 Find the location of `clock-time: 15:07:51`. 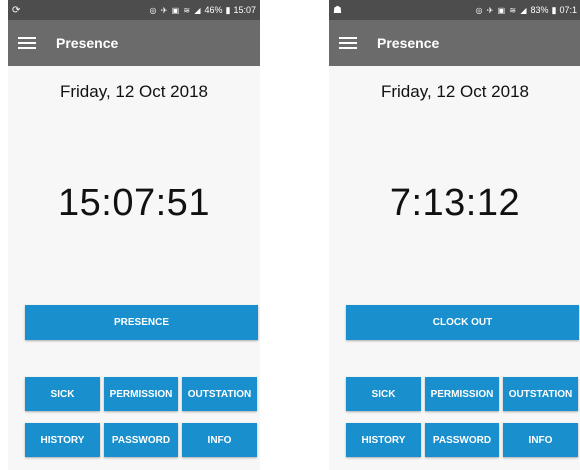

clock-time: 15:07:51 is located at coordinates (134, 203).